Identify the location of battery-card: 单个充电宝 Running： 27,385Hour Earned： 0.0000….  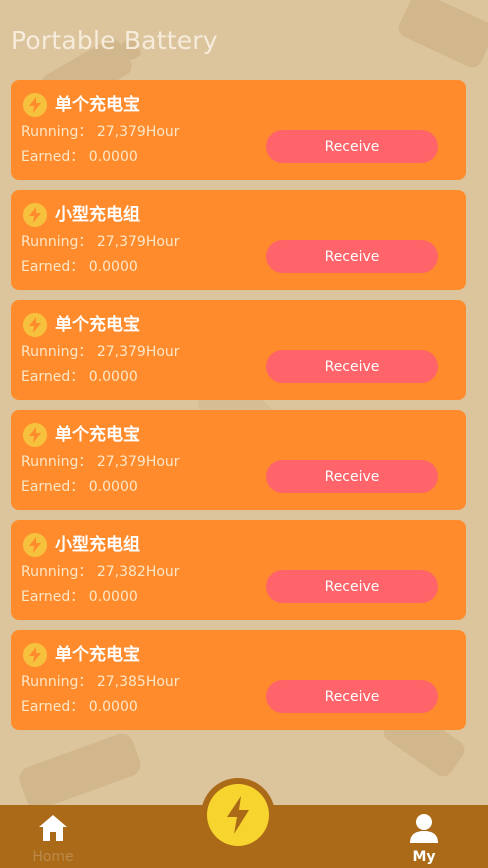
(238, 680).